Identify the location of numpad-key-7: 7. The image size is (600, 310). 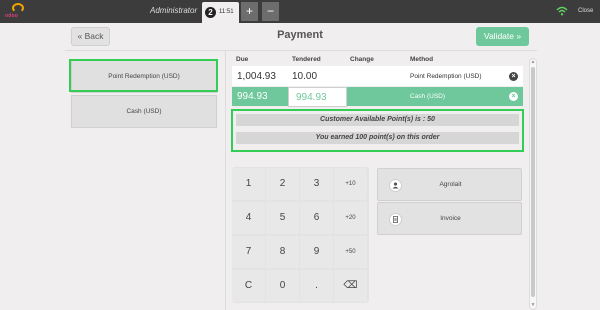
(248, 252).